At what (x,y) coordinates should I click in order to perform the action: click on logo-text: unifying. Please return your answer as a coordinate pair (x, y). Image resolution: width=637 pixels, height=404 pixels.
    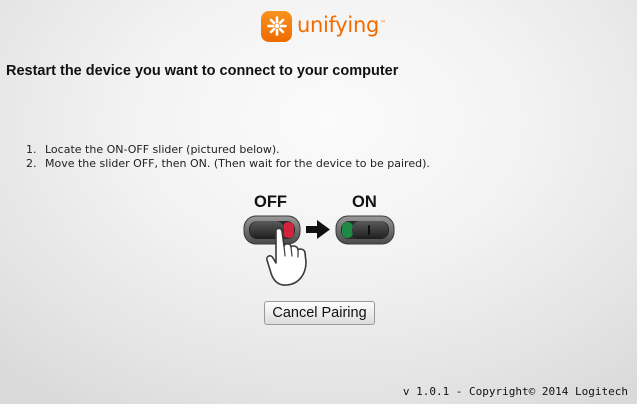
    Looking at the image, I should click on (338, 24).